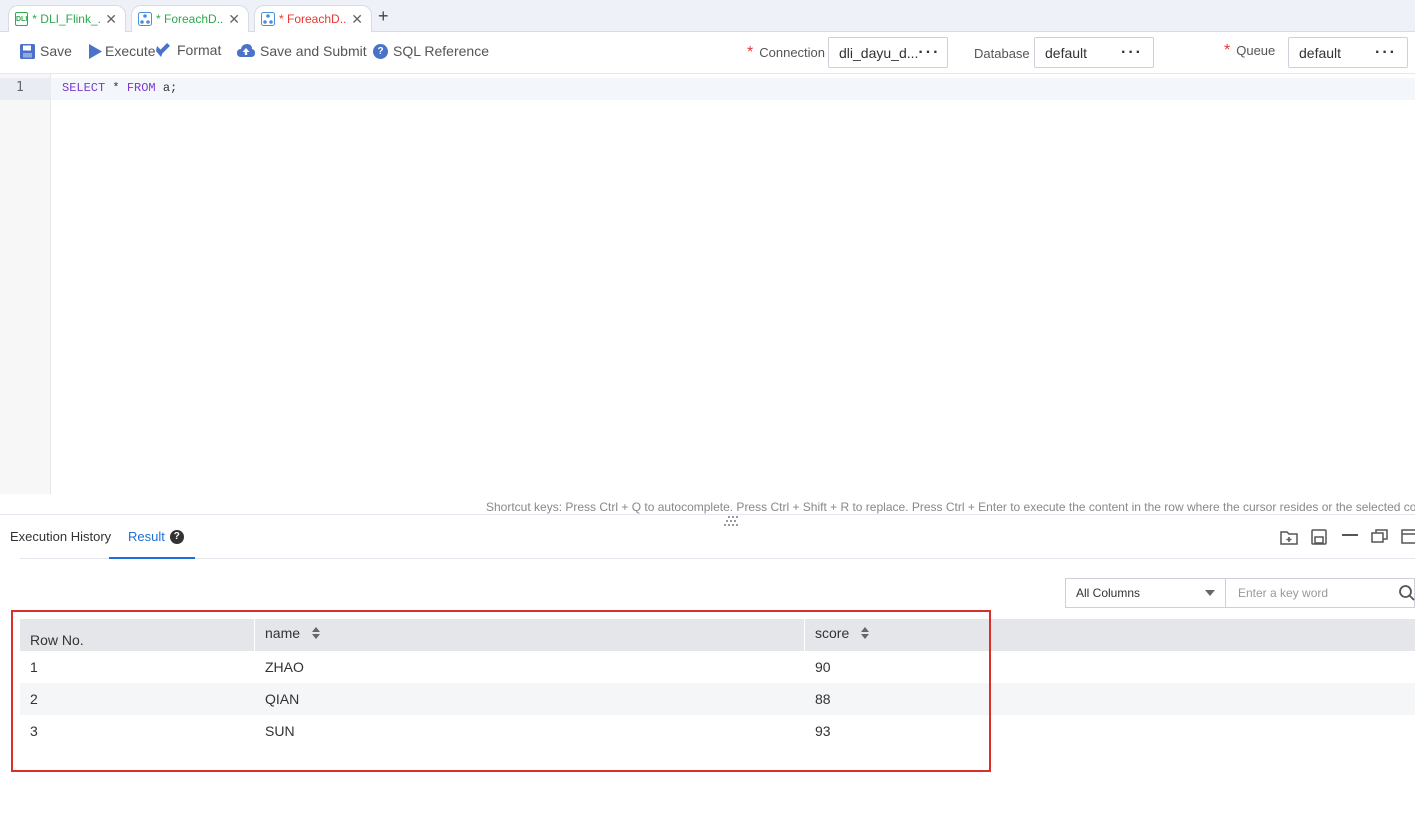  What do you see at coordinates (20, 87) in the screenshot?
I see `line-number: 1` at bounding box center [20, 87].